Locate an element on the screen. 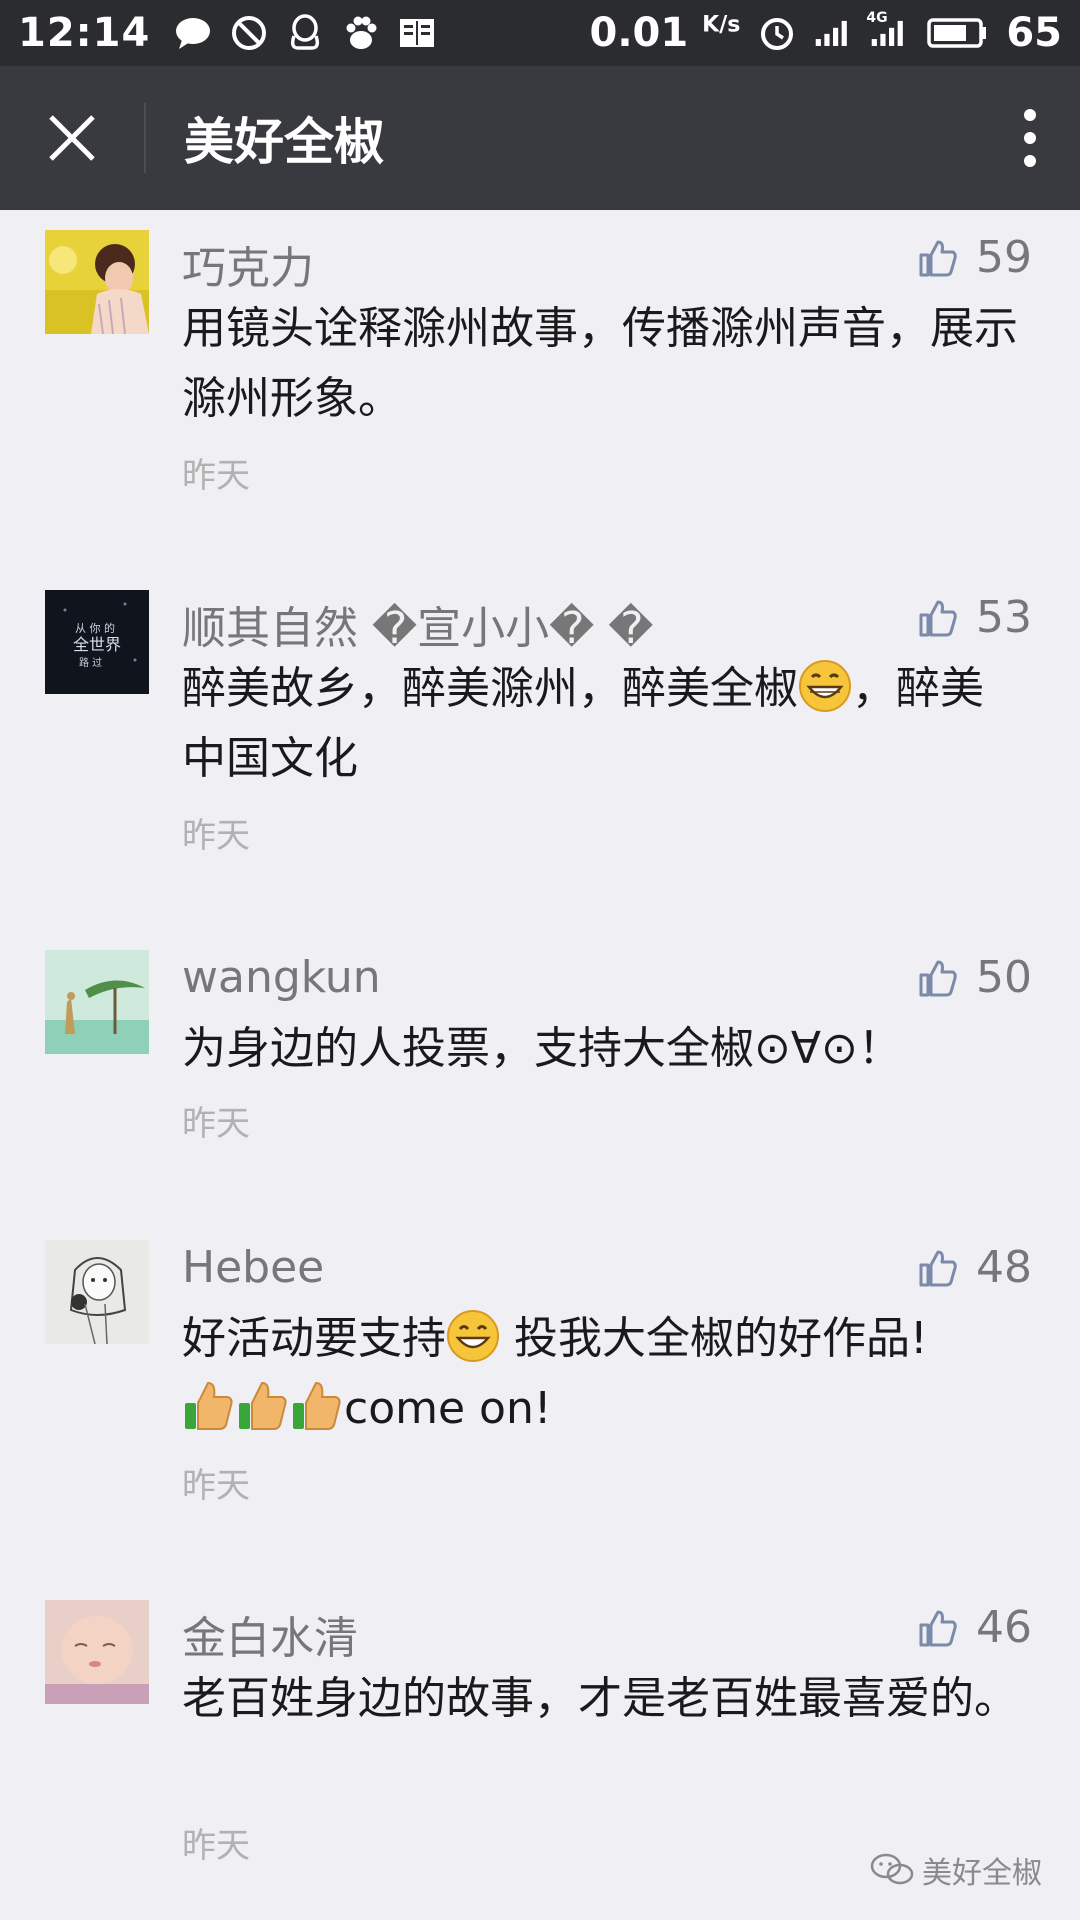 Image resolution: width=1080 pixels, height=1920 pixels. reader-book-icon is located at coordinates (417, 33).